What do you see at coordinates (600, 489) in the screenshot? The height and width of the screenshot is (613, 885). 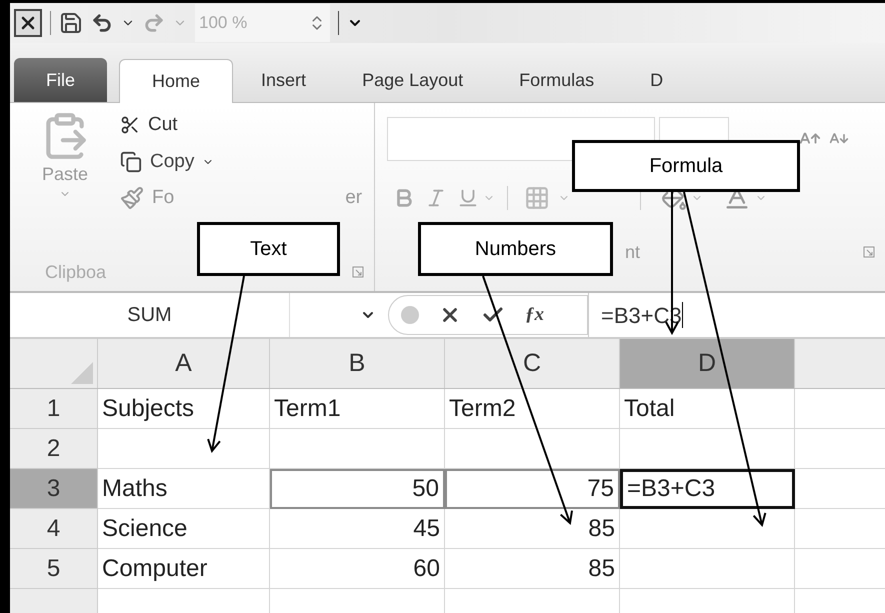 I see `cell-value: 75` at bounding box center [600, 489].